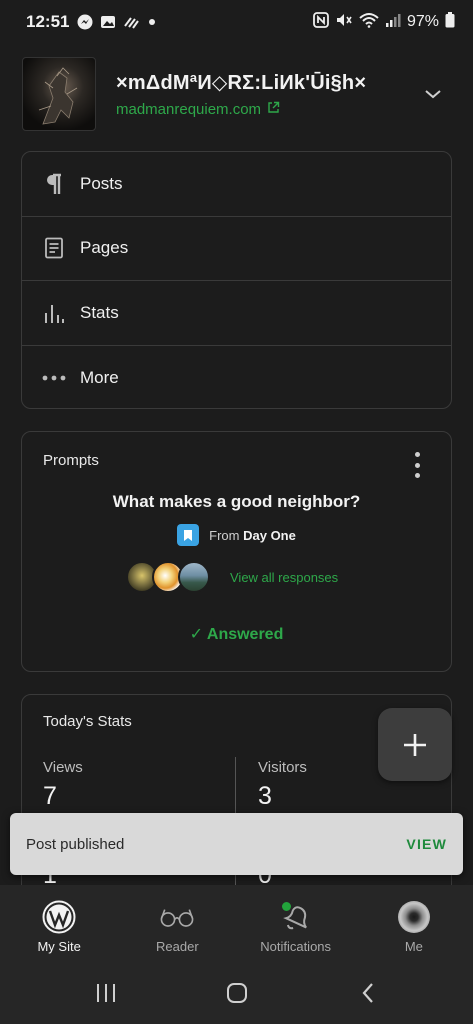  Describe the element at coordinates (236, 501) in the screenshot. I see `prompt-question: What makes a good neighbor?` at that location.